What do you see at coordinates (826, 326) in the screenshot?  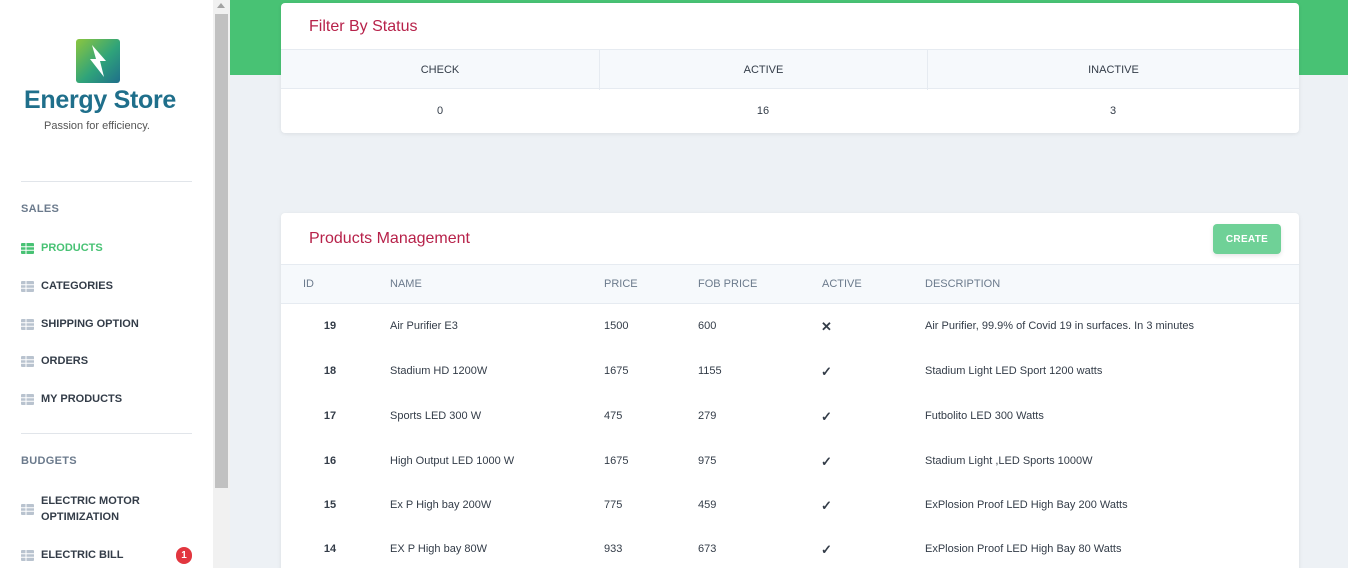 I see `x-mark-icon: ✕` at bounding box center [826, 326].